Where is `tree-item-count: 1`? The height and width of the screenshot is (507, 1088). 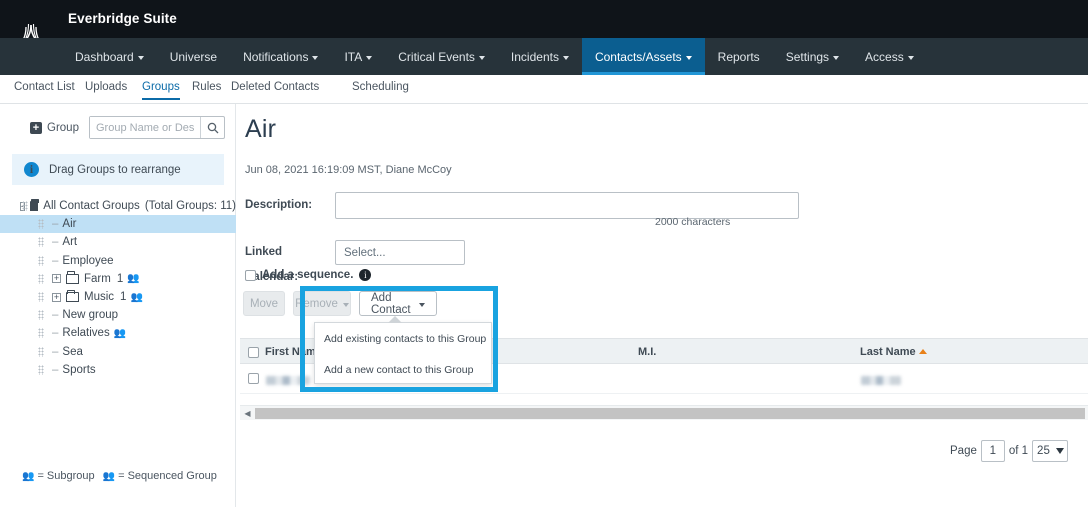 tree-item-count: 1 is located at coordinates (123, 297).